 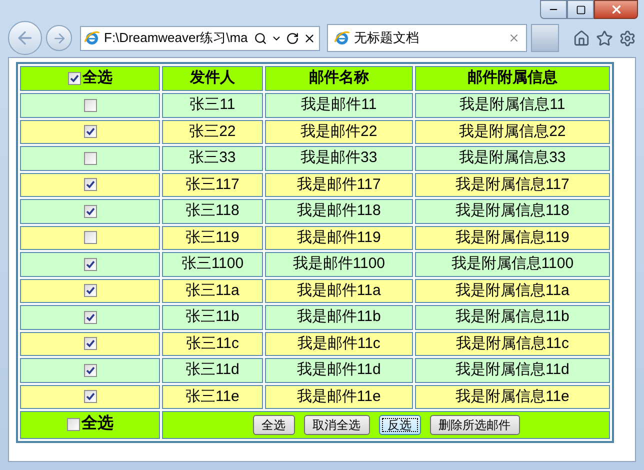 I want to click on table-cell: 我是附属信息11e, so click(x=512, y=397).